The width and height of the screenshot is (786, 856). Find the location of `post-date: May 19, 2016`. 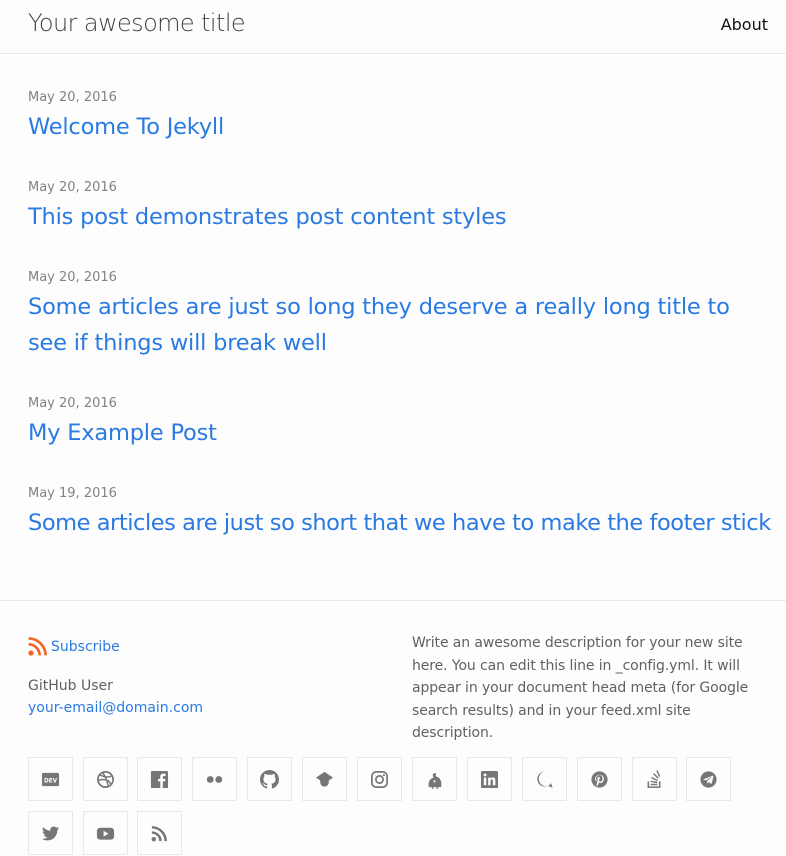

post-date: May 19, 2016 is located at coordinates (72, 493).